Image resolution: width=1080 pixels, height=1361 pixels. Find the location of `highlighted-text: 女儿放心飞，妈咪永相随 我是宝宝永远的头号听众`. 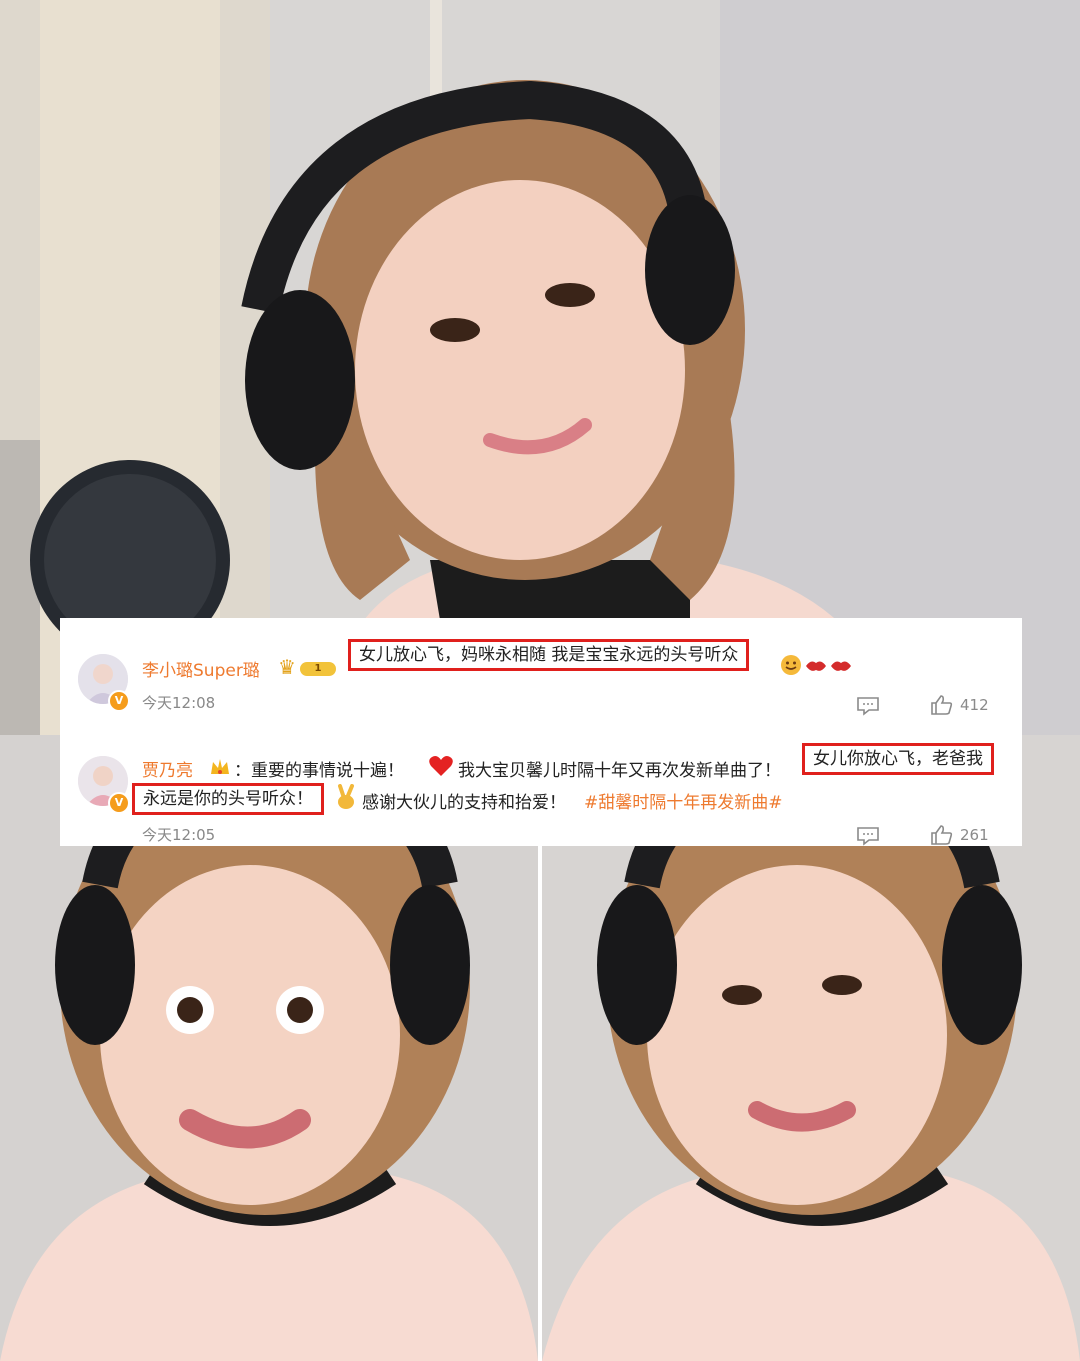

highlighted-text: 女儿放心飞，妈咪永相随 我是宝宝永远的头号听众 is located at coordinates (549, 655).